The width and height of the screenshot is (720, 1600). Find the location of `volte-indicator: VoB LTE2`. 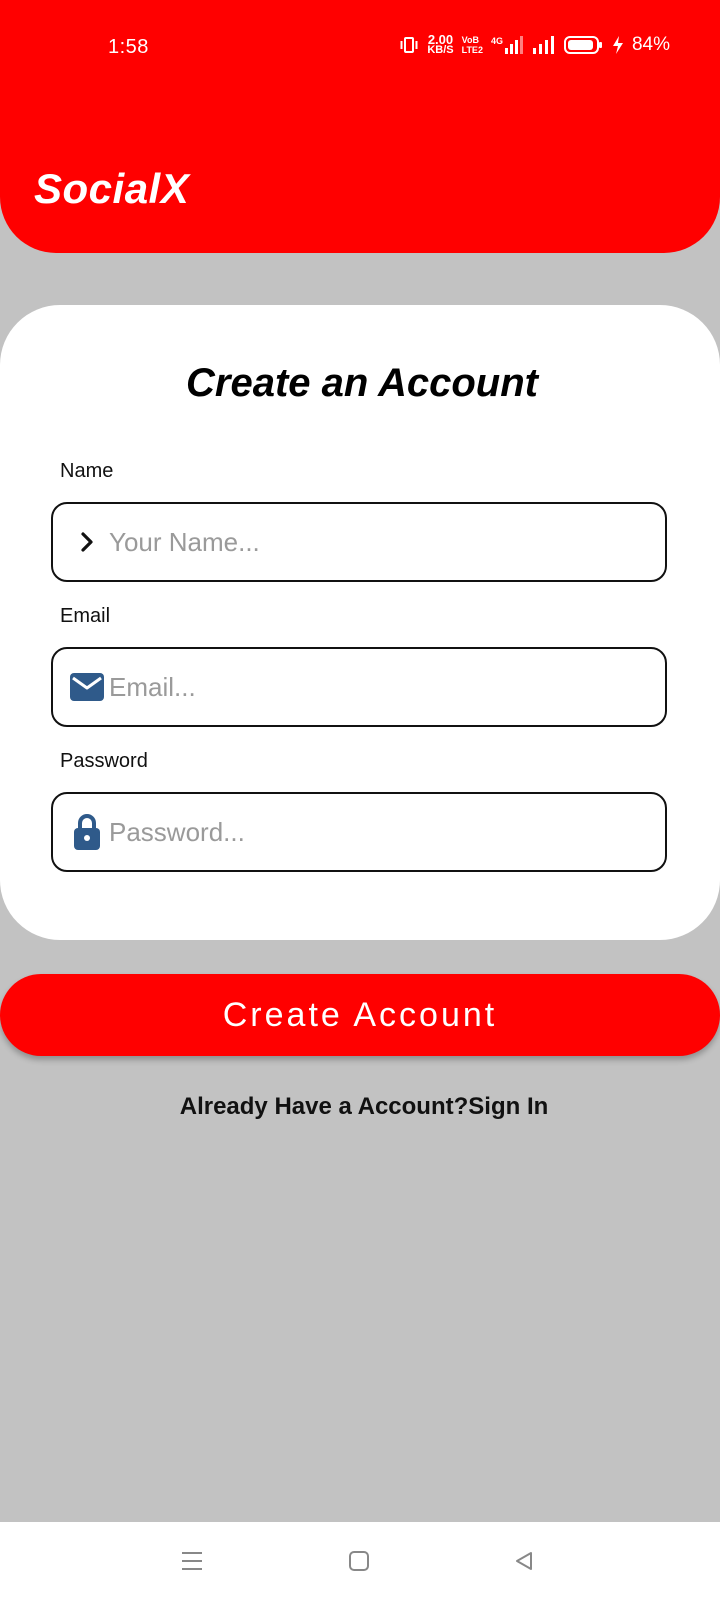

volte-indicator: VoB LTE2 is located at coordinates (472, 45).